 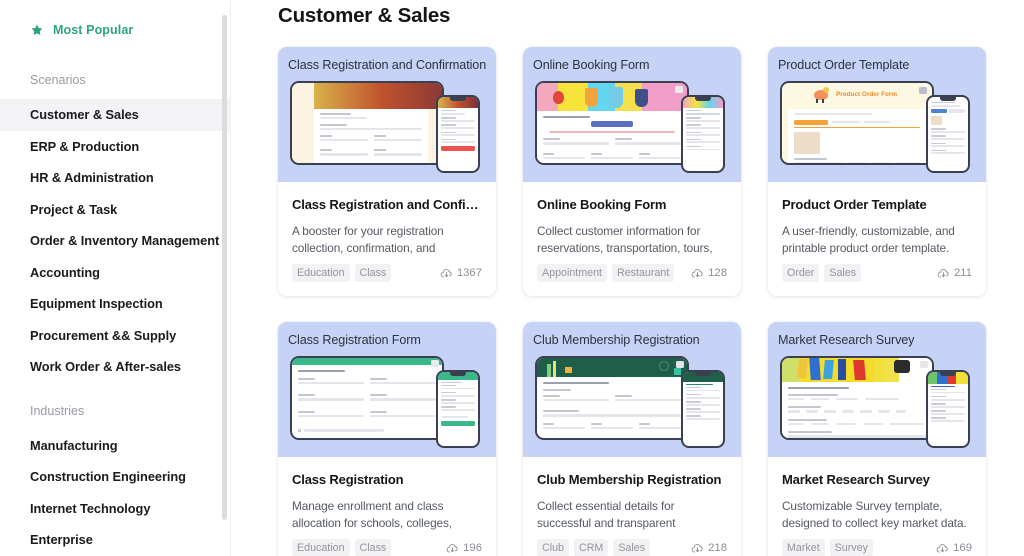 I want to click on card-tag: Appointment, so click(x=572, y=273).